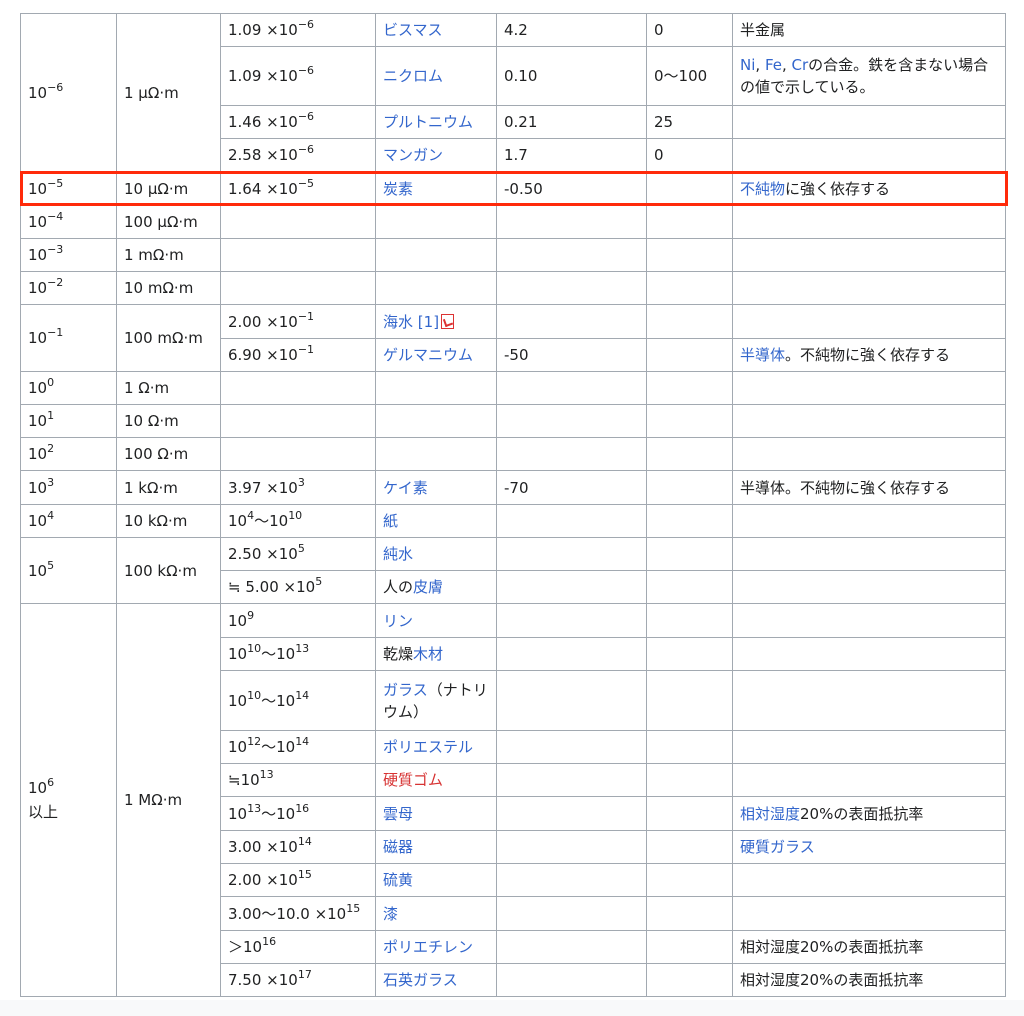 This screenshot has width=1024, height=1016. I want to click on note-cell: 半導体。不純物に強く依存する, so click(869, 487).